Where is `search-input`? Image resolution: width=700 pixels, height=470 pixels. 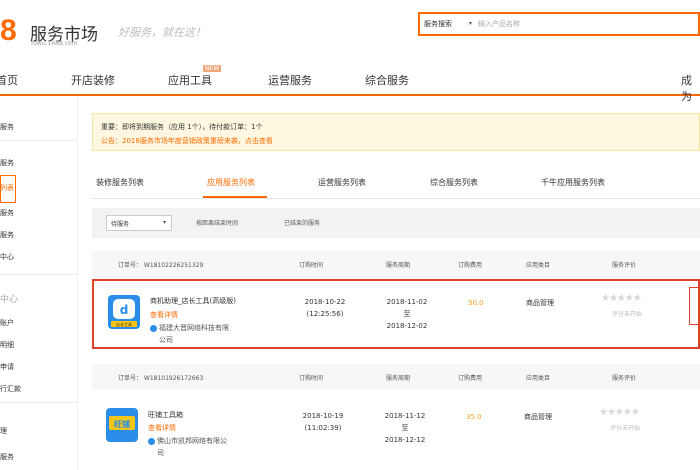 search-input is located at coordinates (585, 24).